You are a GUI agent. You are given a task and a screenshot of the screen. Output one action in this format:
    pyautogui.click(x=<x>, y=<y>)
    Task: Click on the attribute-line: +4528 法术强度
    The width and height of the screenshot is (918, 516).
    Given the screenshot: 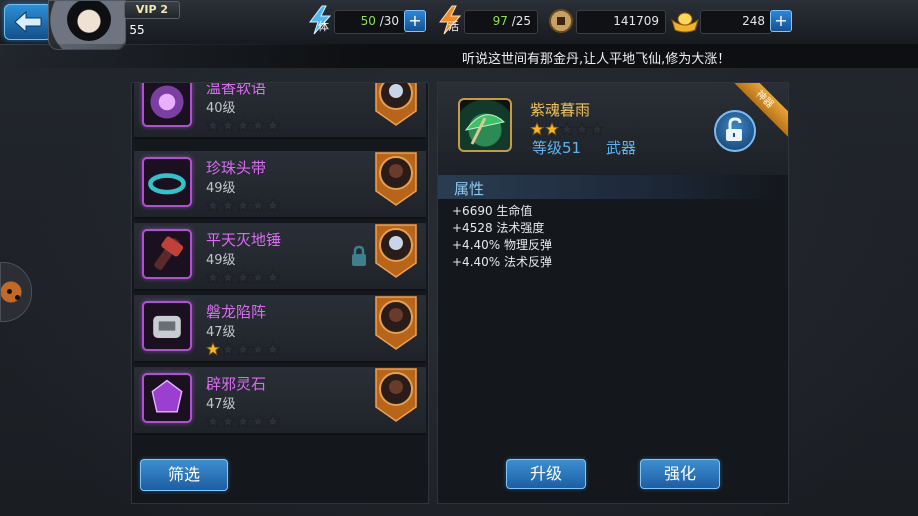 What is the action you would take?
    pyautogui.click(x=498, y=228)
    